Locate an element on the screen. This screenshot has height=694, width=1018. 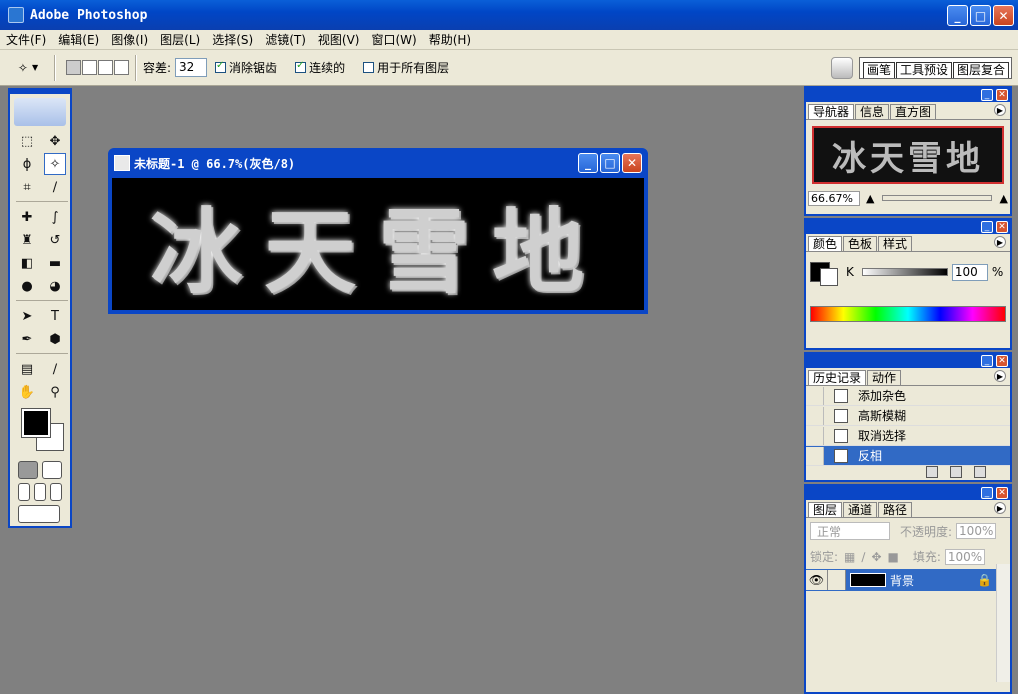
layer-row-background: 👁 背景 🔒 is located at coordinates (908, 580).